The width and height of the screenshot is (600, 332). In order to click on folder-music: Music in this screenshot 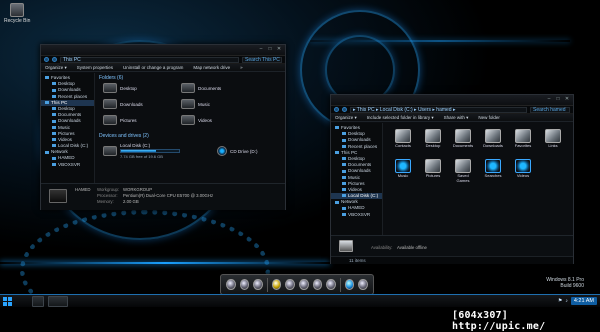, I will do `click(195, 104)`.